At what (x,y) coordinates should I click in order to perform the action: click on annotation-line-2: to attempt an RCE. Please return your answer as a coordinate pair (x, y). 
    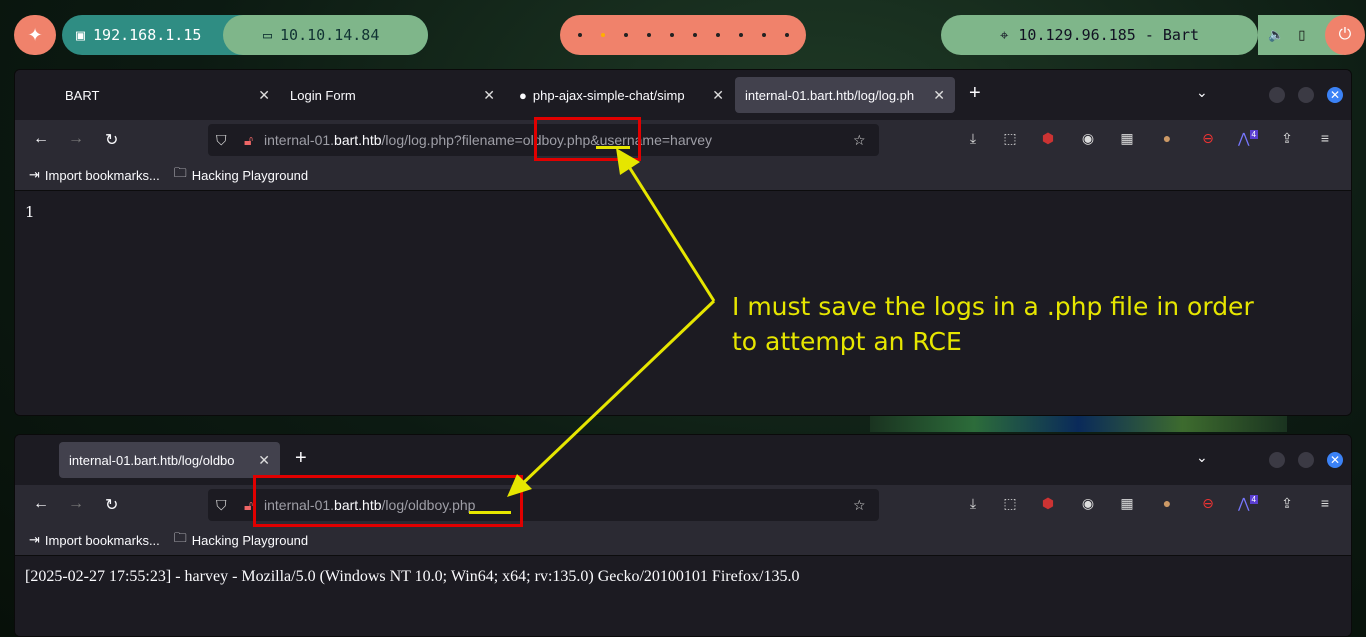
    Looking at the image, I should click on (847, 341).